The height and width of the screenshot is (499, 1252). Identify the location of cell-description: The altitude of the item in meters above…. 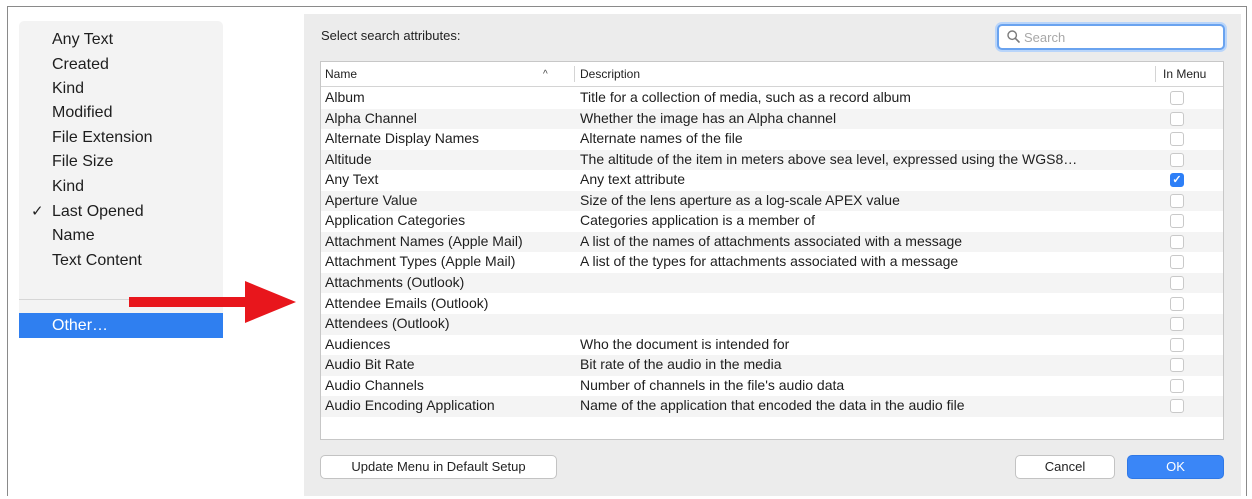
(829, 158).